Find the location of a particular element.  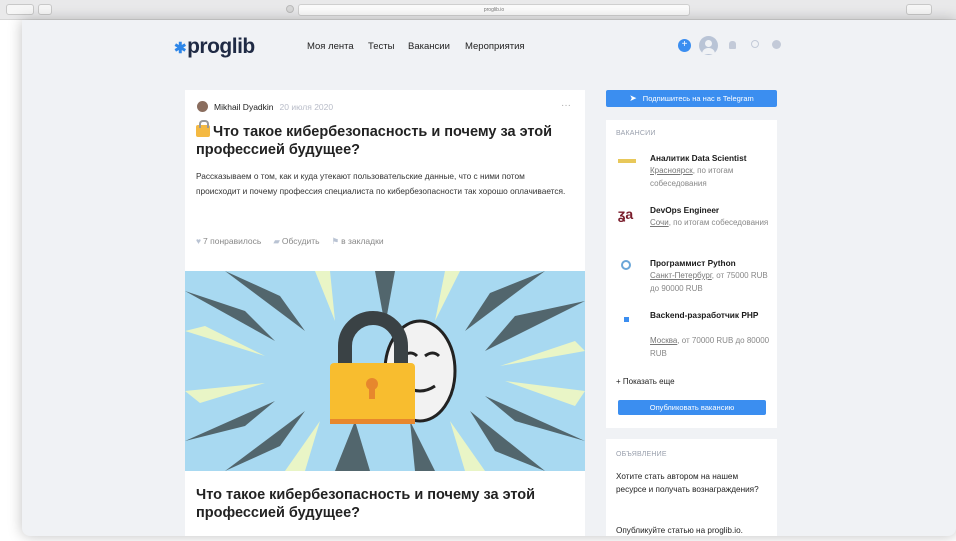

vacancy-meta: Москва, от 70000 RUB до 80000 RUB is located at coordinates (710, 347).